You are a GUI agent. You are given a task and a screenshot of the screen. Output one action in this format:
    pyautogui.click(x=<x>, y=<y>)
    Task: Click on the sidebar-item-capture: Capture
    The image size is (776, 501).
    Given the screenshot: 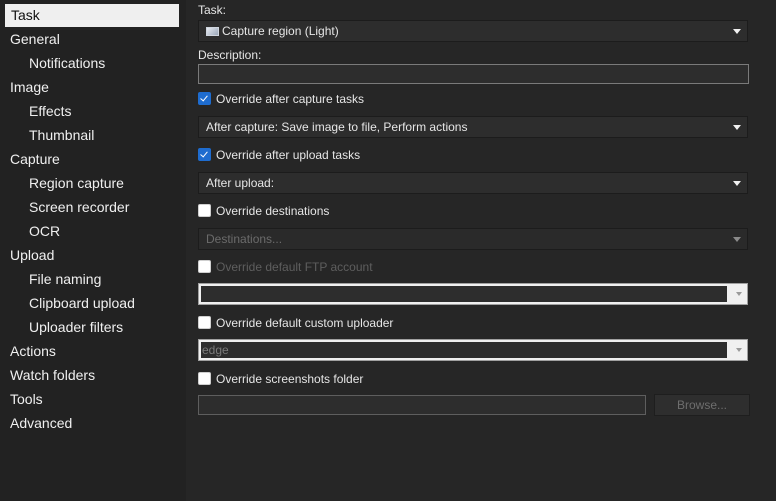 What is the action you would take?
    pyautogui.click(x=35, y=159)
    